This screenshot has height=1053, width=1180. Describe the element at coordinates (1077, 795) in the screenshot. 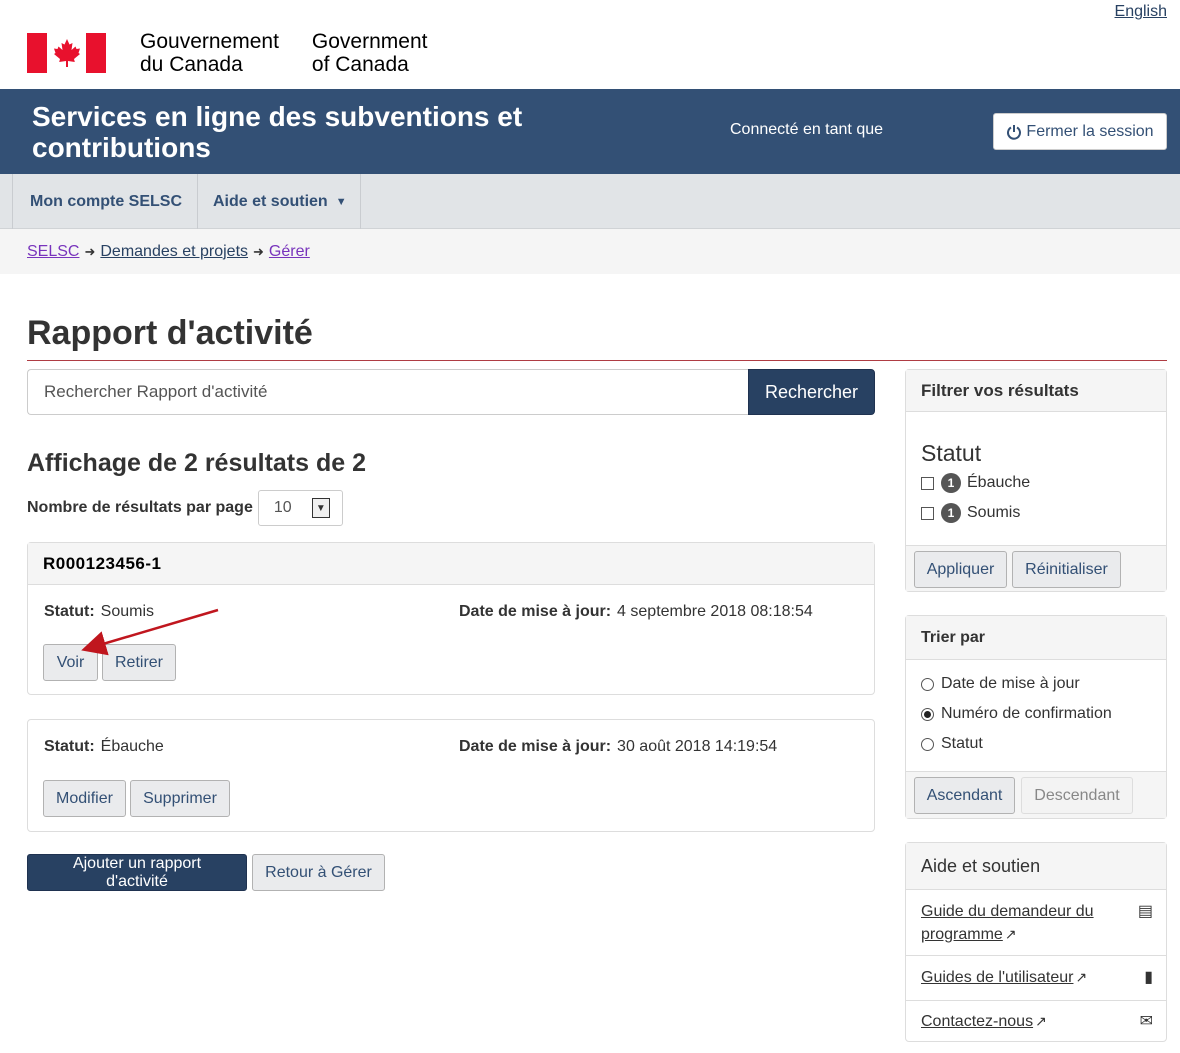

I see `sort-descending-button: Descendant` at that location.